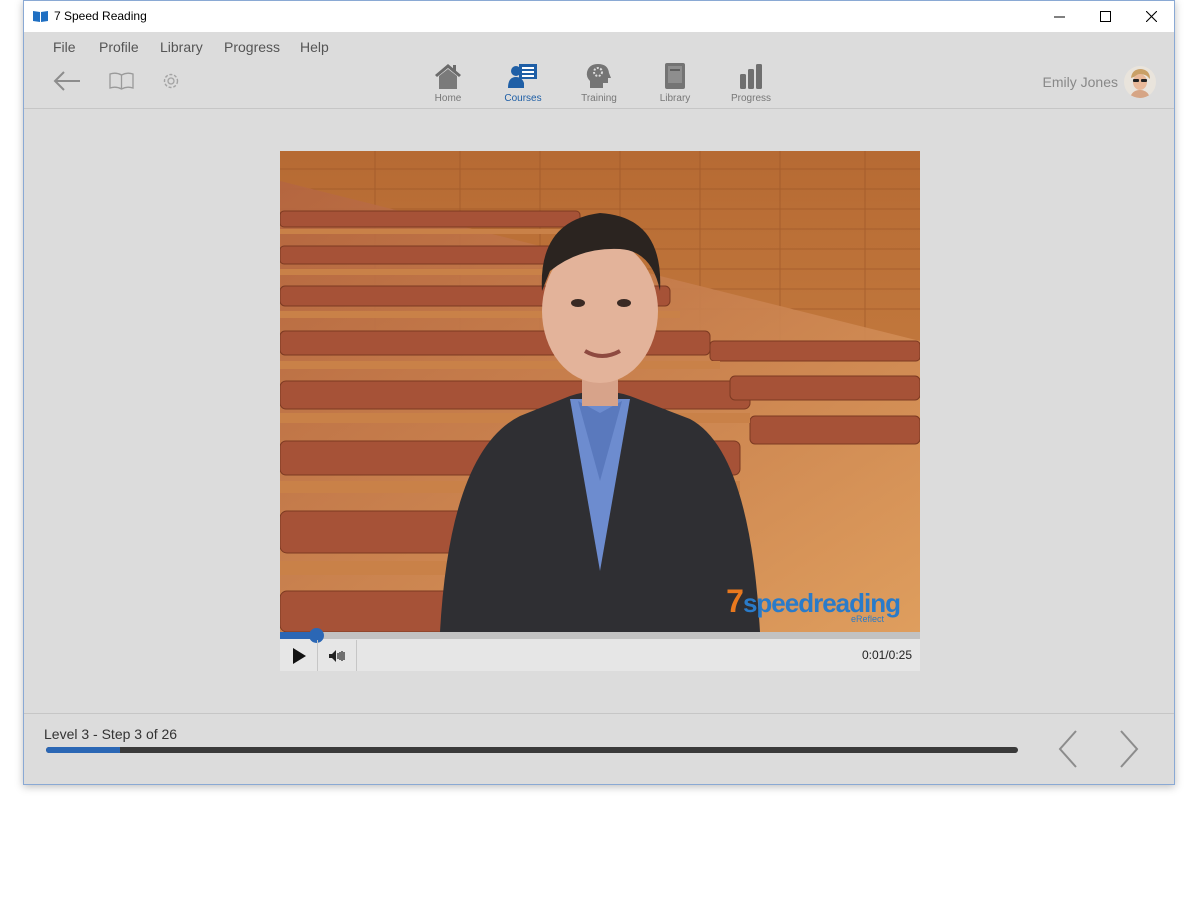 Image resolution: width=1200 pixels, height=900 pixels. I want to click on nav-home: Home, so click(448, 83).